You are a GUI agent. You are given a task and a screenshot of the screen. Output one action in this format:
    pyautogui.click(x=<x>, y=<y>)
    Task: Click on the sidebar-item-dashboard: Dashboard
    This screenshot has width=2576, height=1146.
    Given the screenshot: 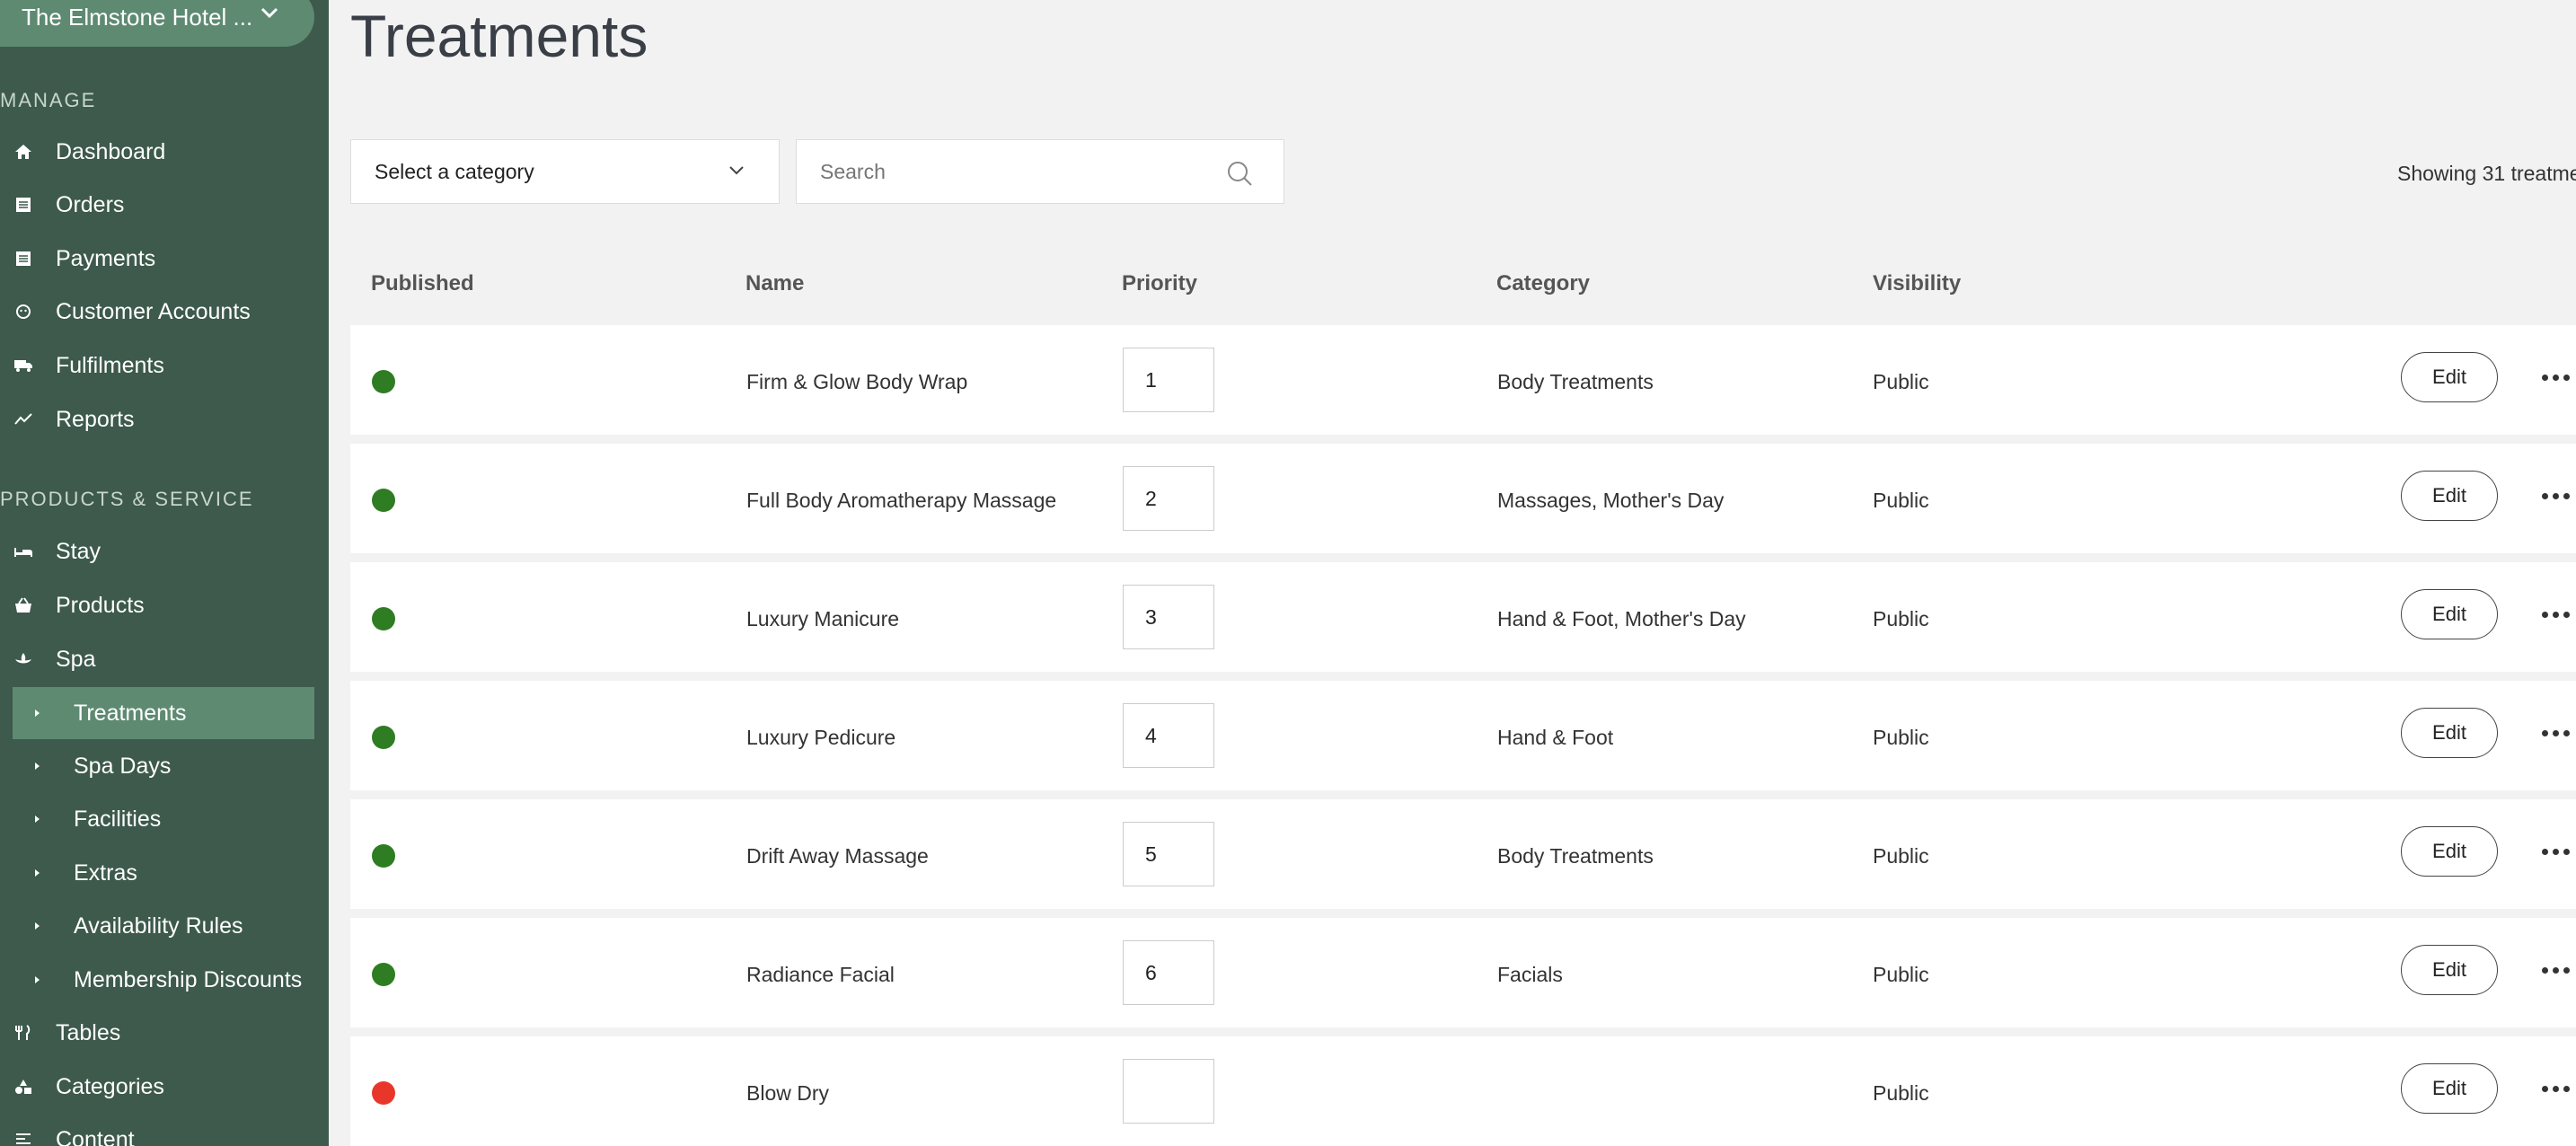 What is the action you would take?
    pyautogui.click(x=157, y=152)
    